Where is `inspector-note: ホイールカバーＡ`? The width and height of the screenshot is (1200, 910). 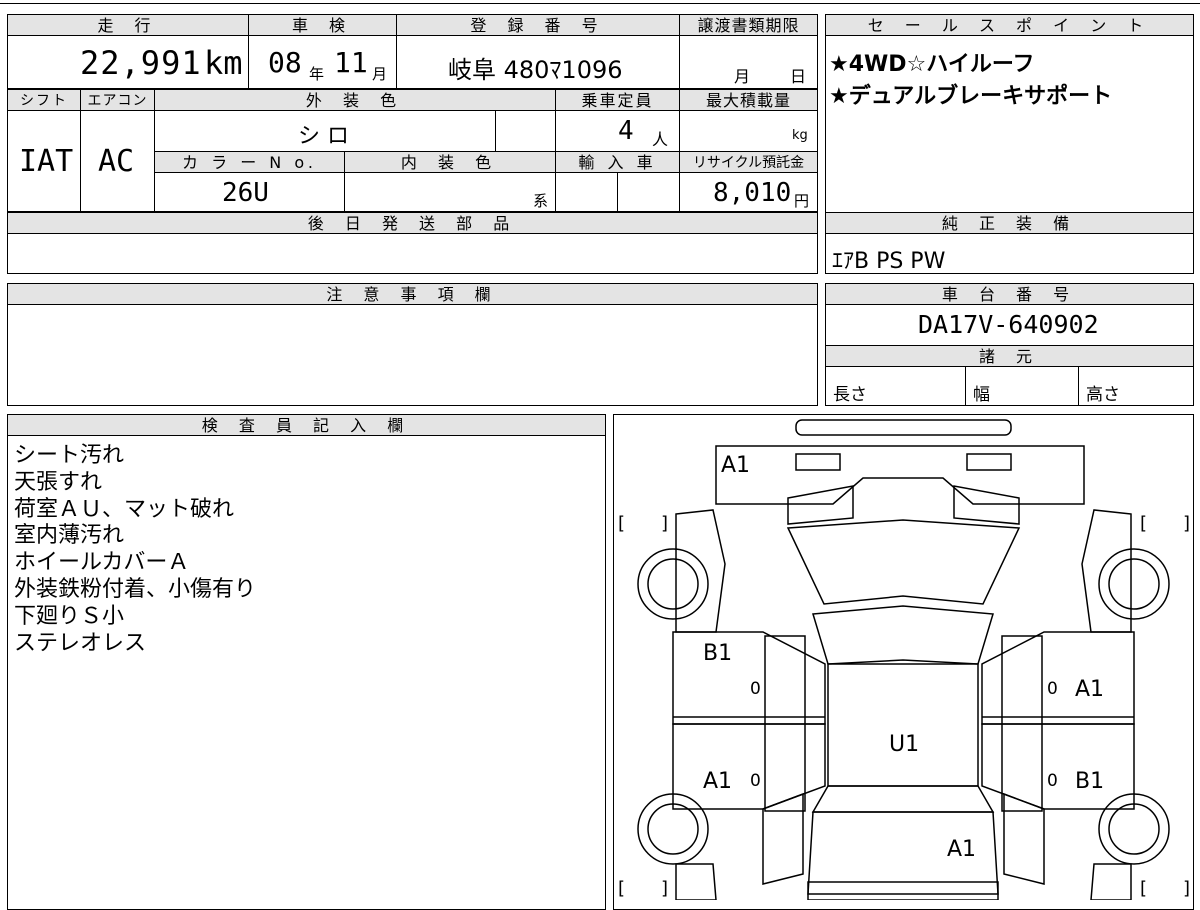 inspector-note: ホイールカバーＡ is located at coordinates (102, 563).